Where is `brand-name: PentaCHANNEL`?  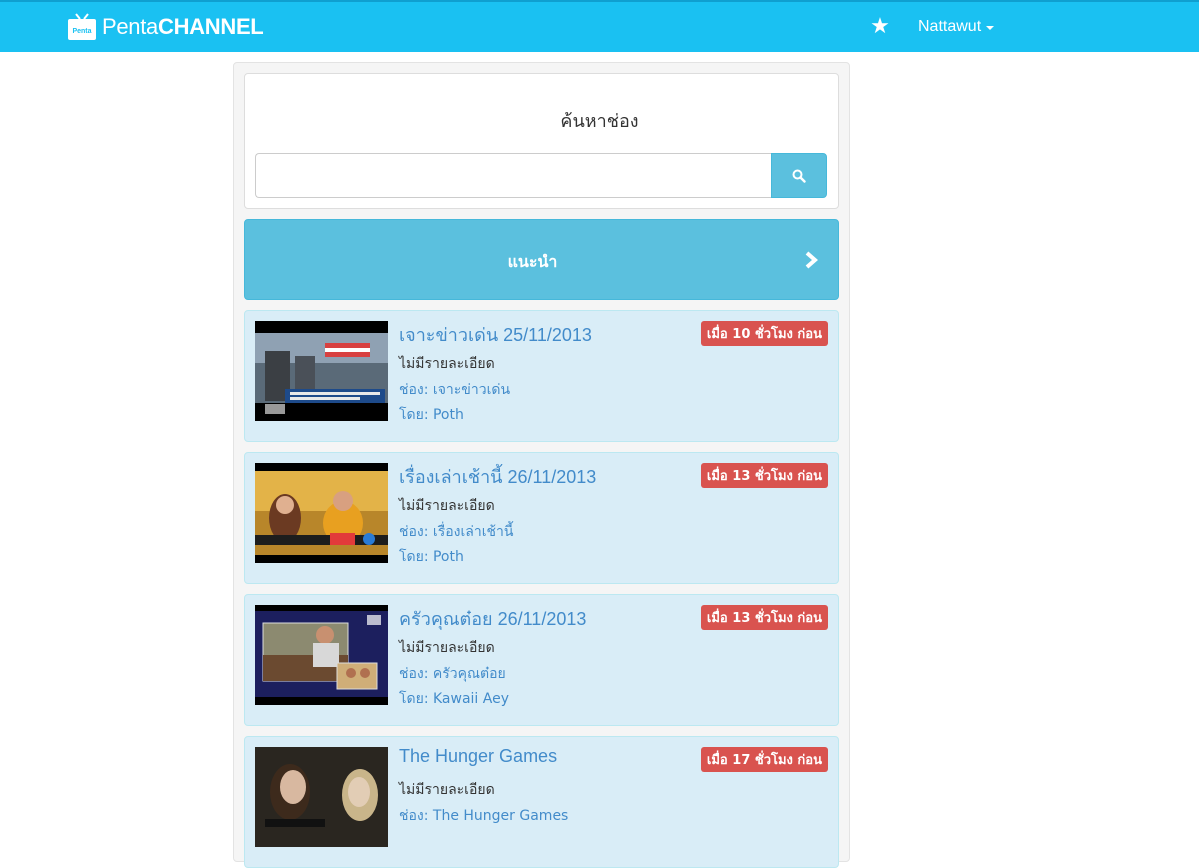
brand-name: PentaCHANNEL is located at coordinates (183, 27).